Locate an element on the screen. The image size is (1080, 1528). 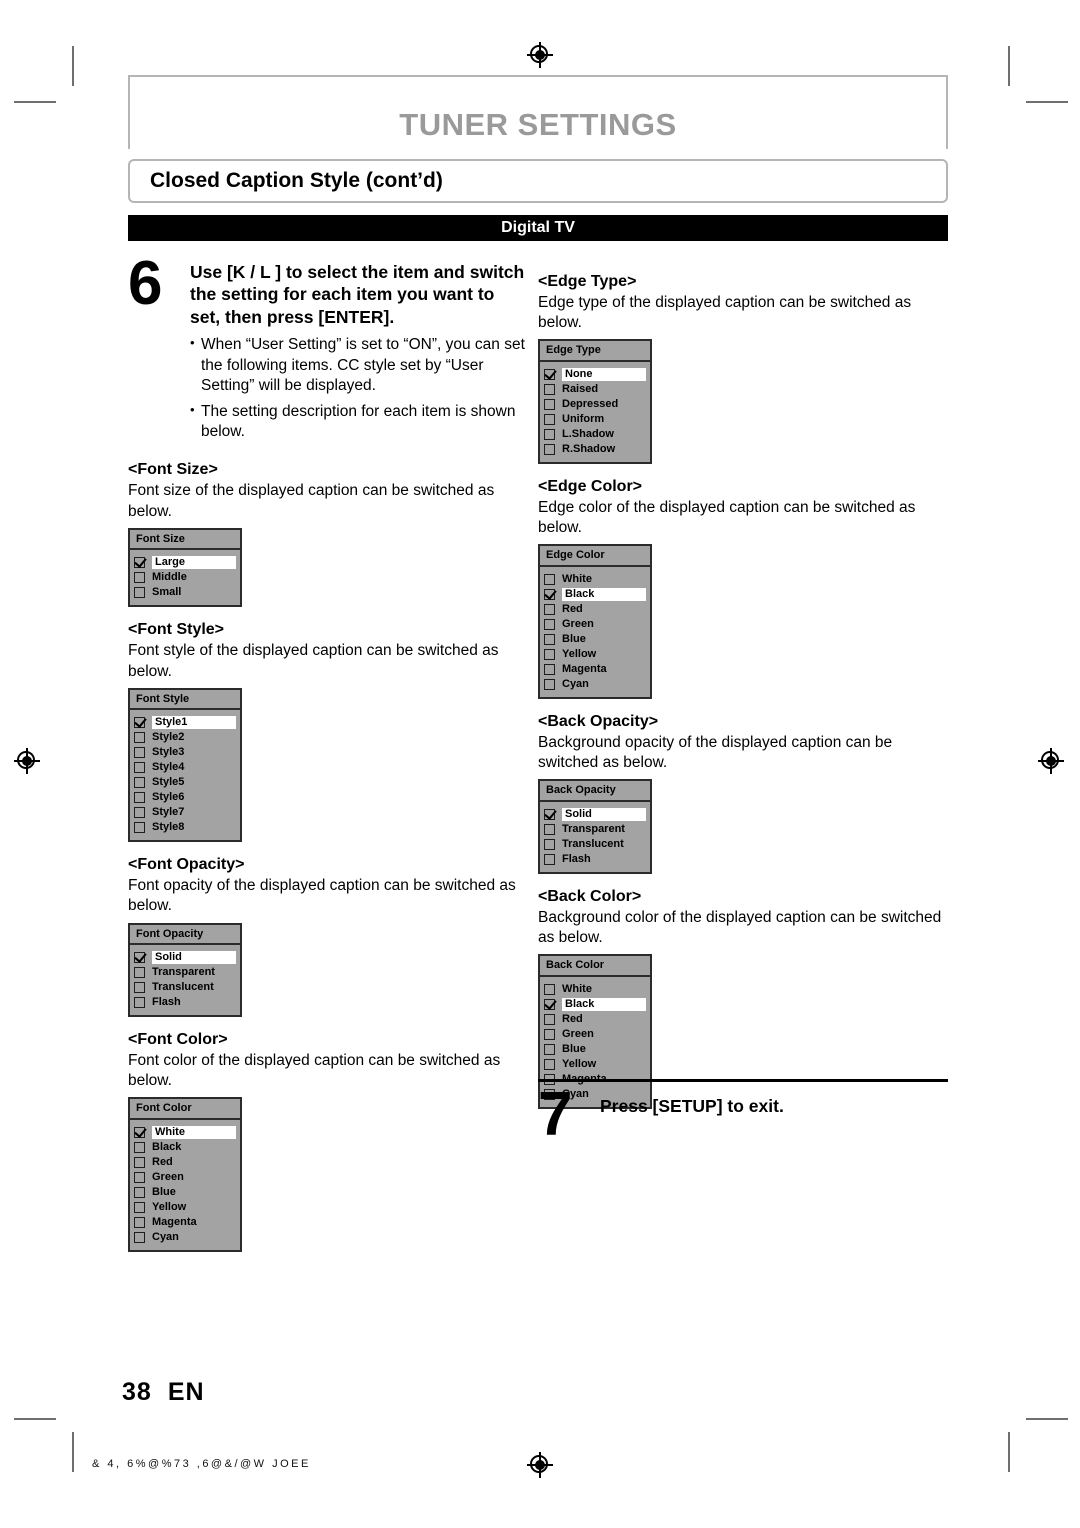
osd-option-row: Style8 is located at coordinates (185, 827).